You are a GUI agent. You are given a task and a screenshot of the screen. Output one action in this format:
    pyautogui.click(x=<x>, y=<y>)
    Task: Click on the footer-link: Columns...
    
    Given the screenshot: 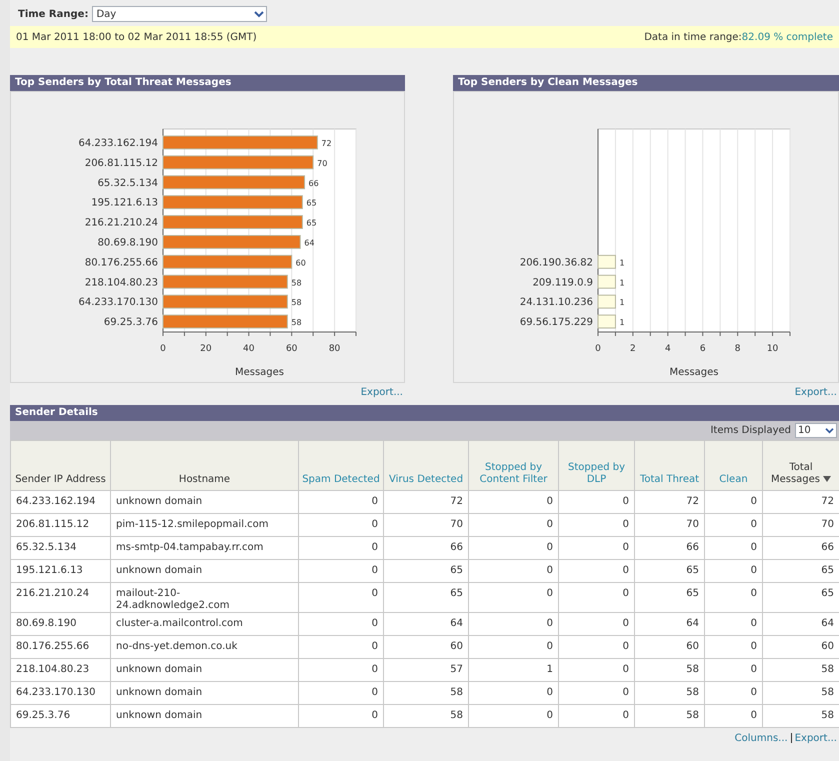 What is the action you would take?
    pyautogui.click(x=761, y=738)
    